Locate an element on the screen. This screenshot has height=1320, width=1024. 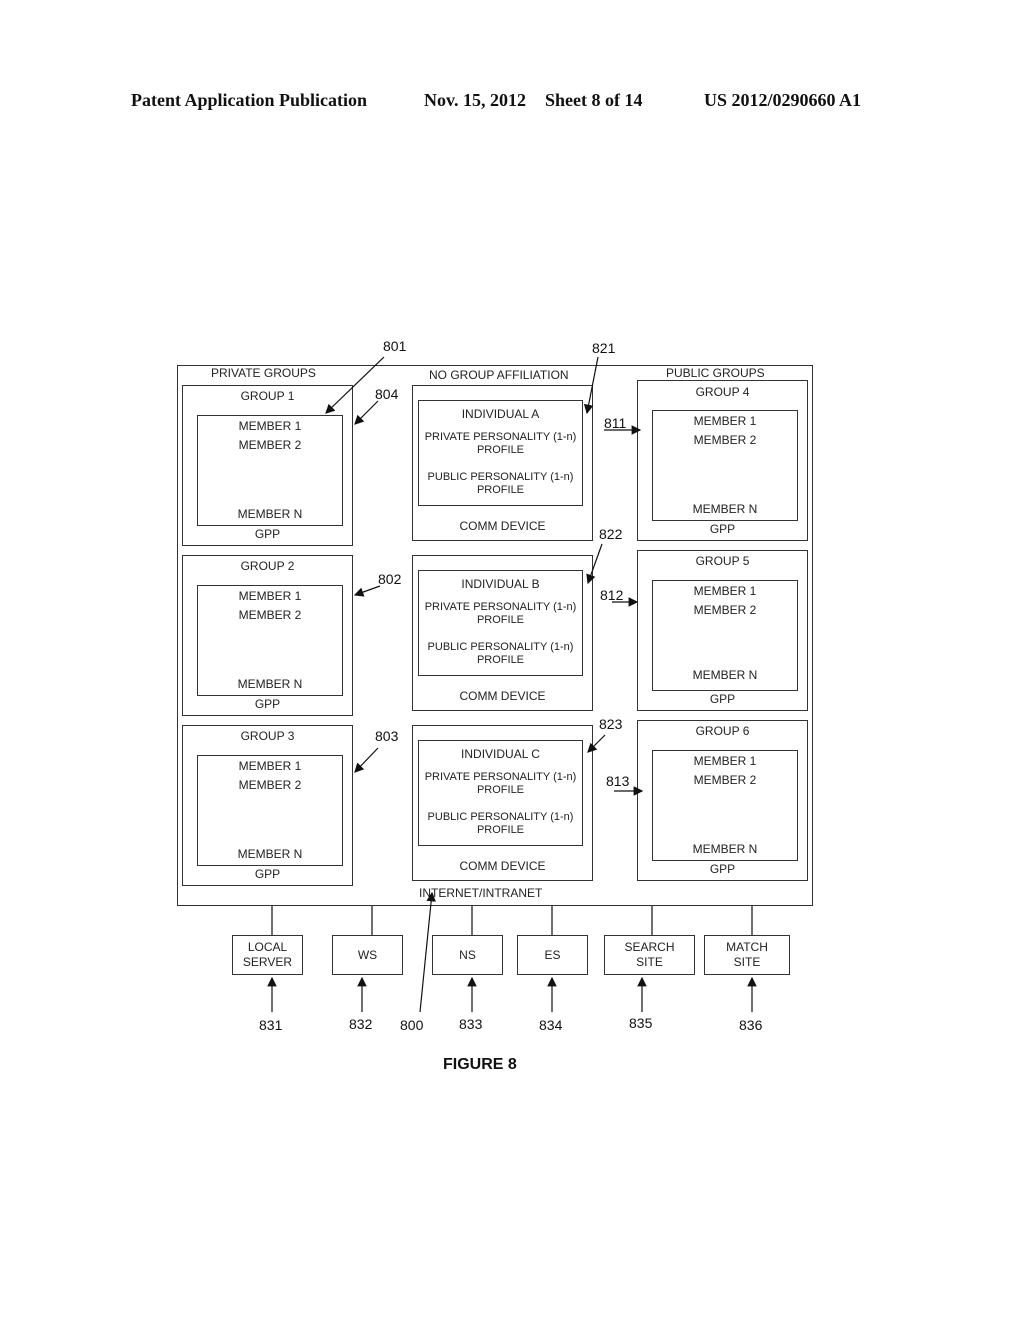
group-title: GROUP 4 is located at coordinates (722, 392).